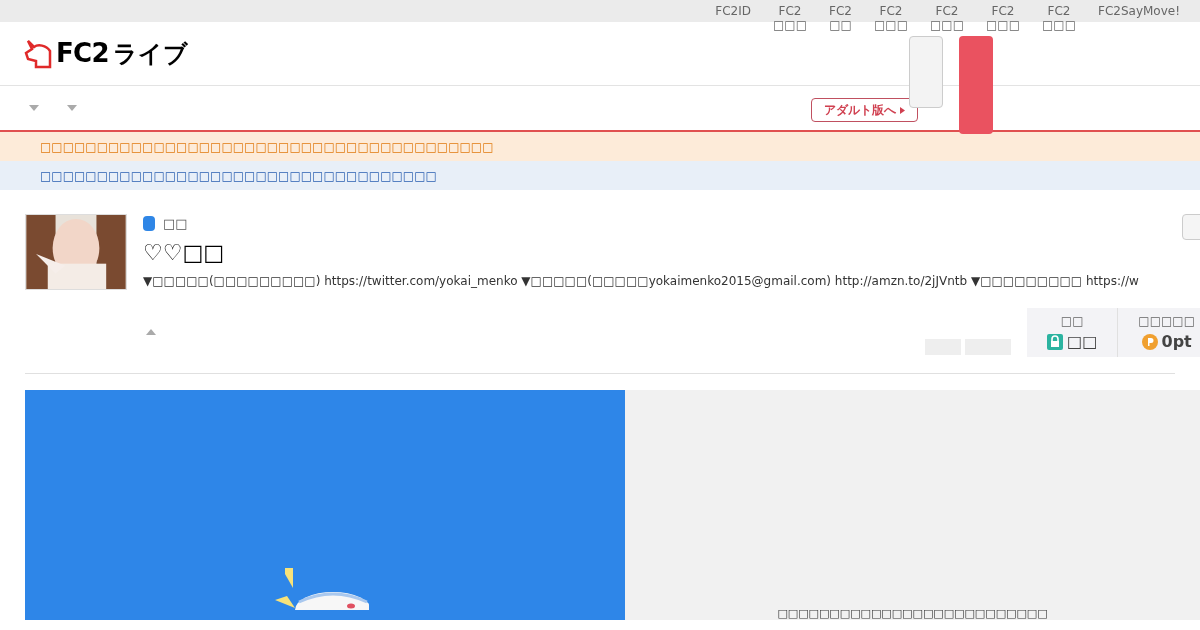  What do you see at coordinates (184, 252) in the screenshot?
I see `channel-title: ♡♡□□` at bounding box center [184, 252].